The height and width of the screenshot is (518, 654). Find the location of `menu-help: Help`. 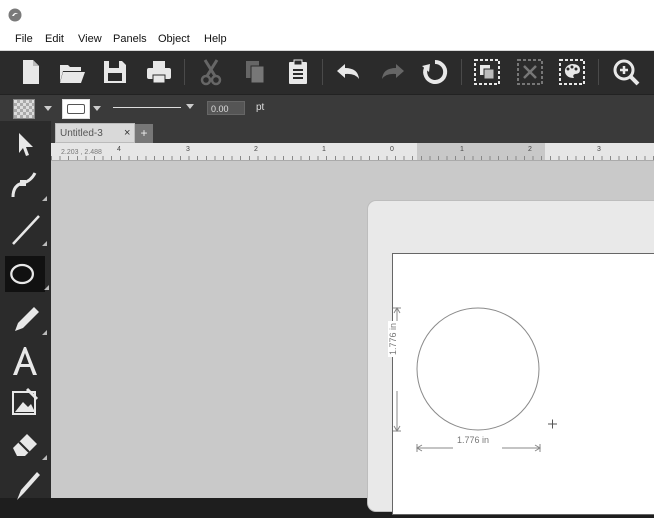

menu-help: Help is located at coordinates (215, 39).